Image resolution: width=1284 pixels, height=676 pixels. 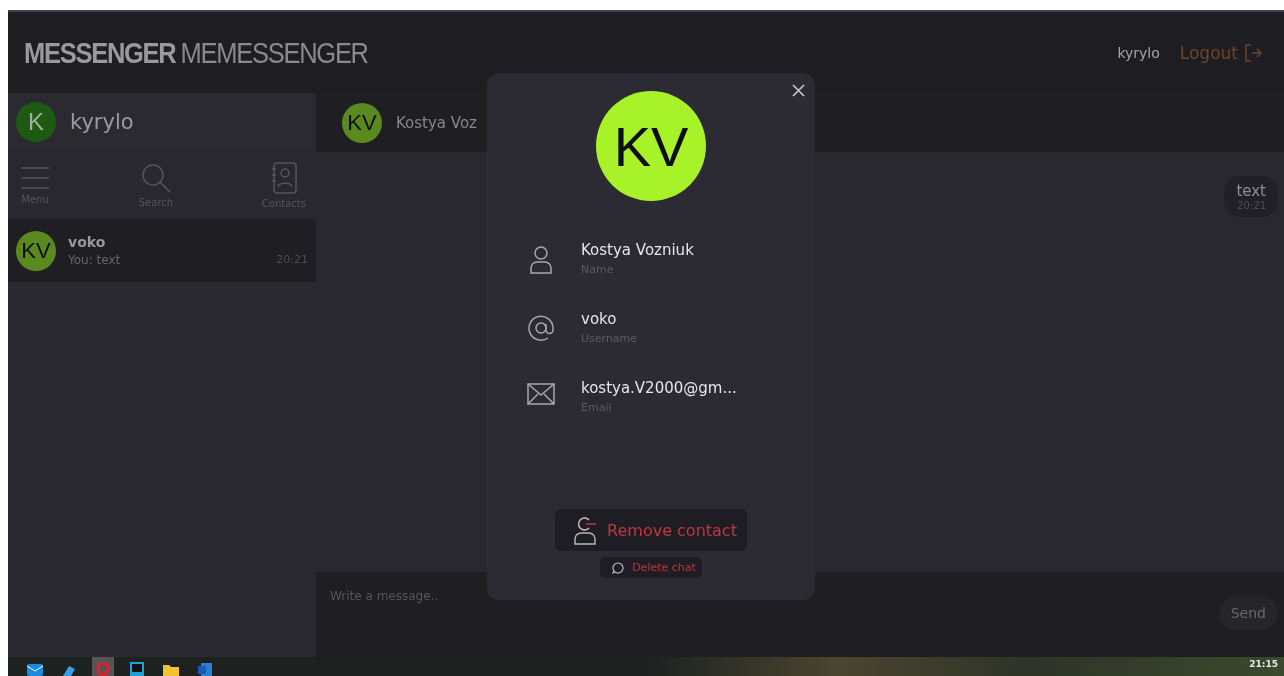 I want to click on logo-text: MEMESSENGER, so click(x=274, y=52).